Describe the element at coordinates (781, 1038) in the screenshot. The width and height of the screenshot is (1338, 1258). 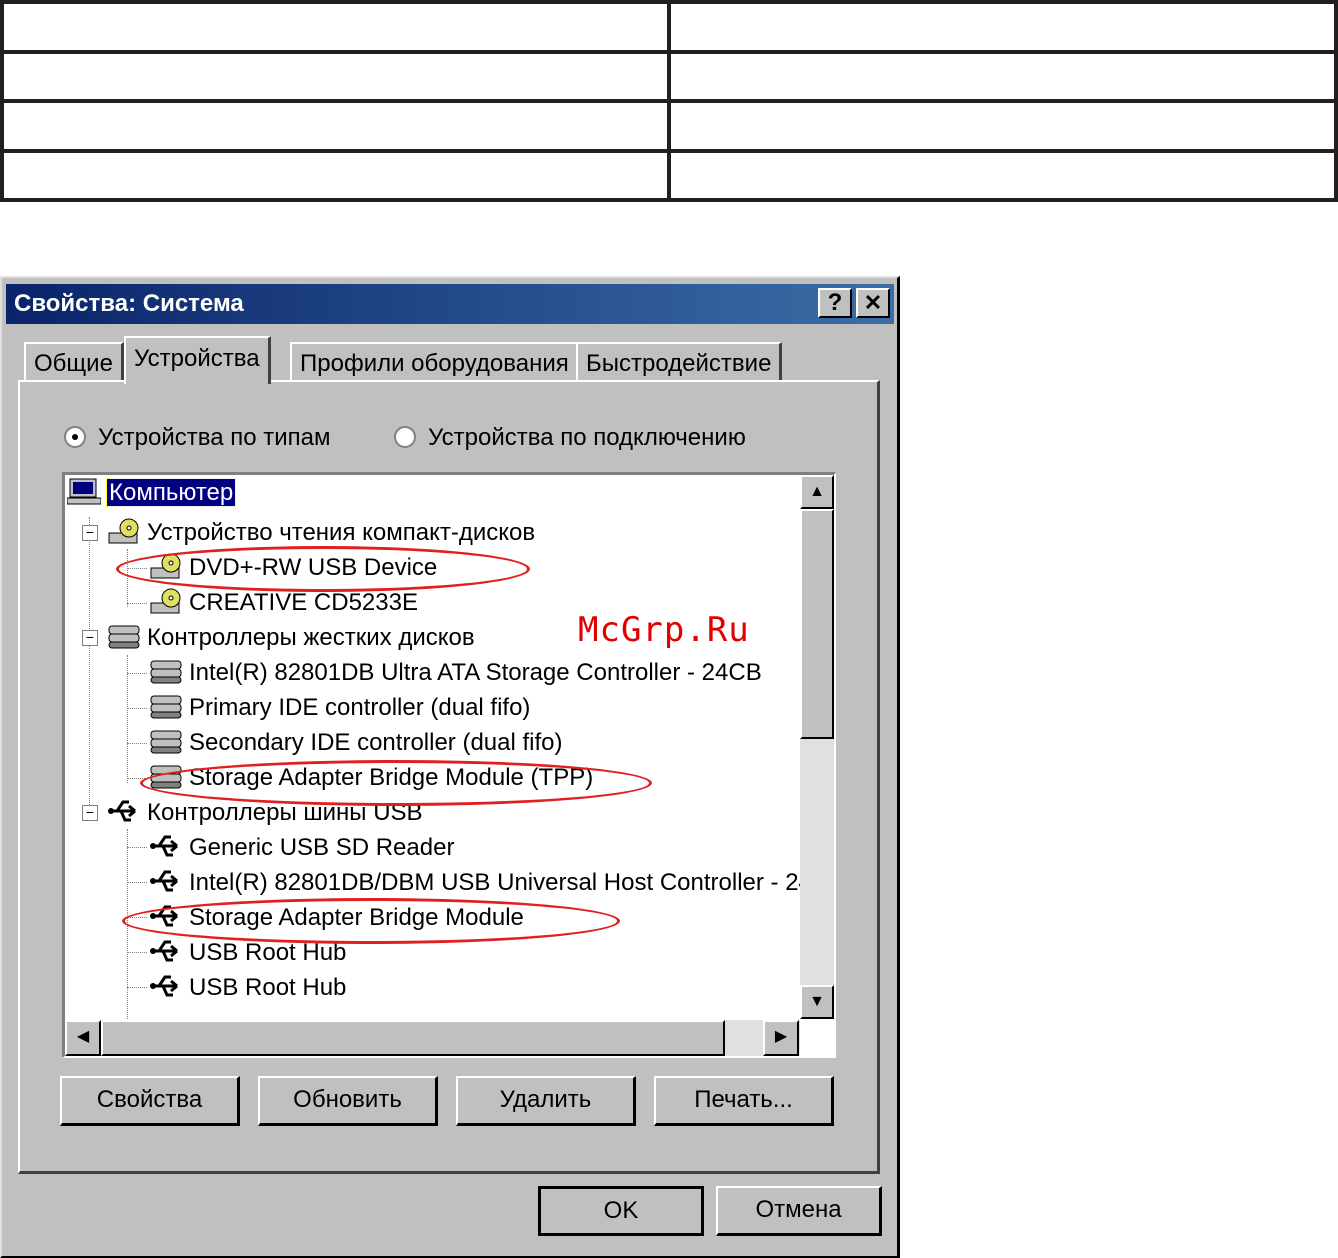
I see `scroll-right-icon: ▶` at that location.